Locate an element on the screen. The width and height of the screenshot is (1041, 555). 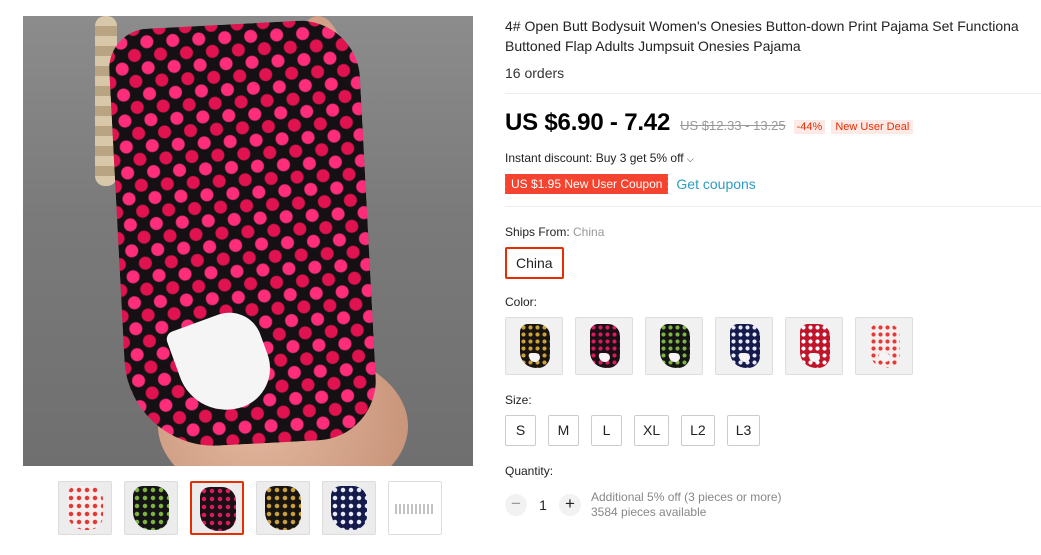
ships-from-text: Ships From: is located at coordinates (539, 232).